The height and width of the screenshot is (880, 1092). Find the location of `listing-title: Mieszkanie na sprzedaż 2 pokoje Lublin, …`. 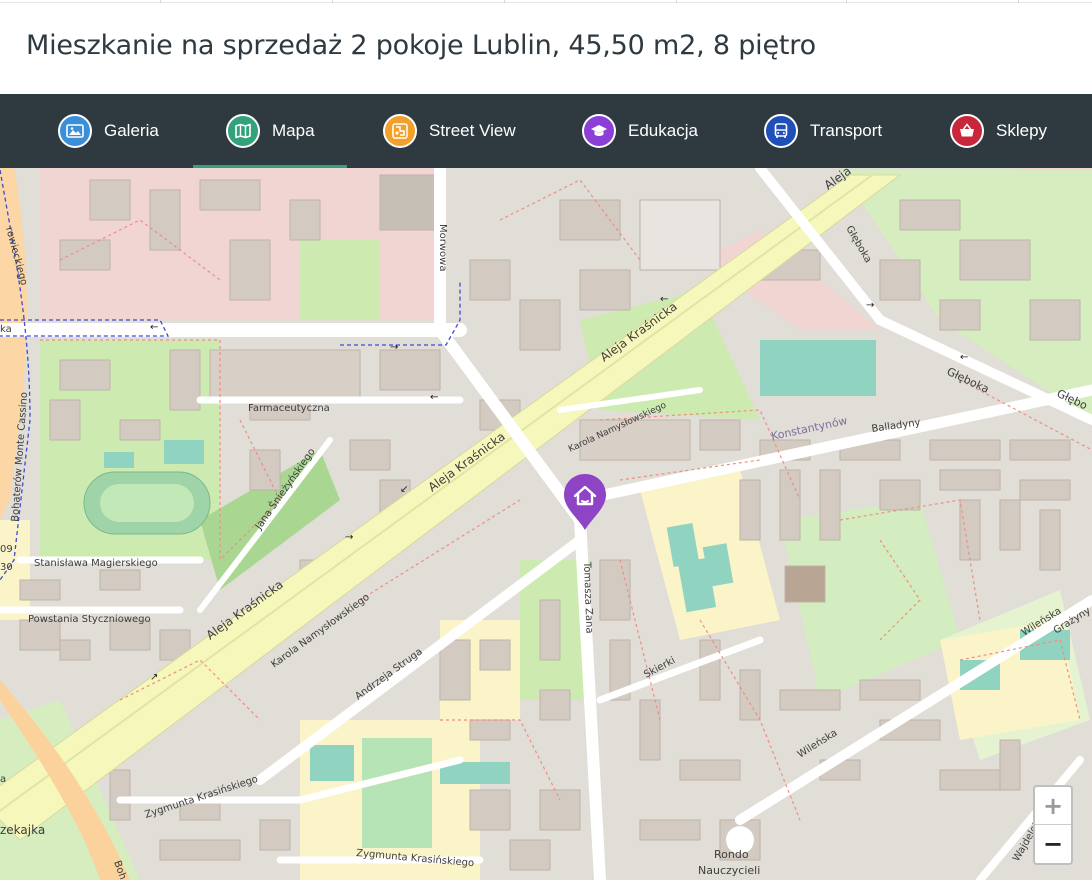

listing-title: Mieszkanie na sprzedaż 2 pokoje Lublin, … is located at coordinates (421, 45).